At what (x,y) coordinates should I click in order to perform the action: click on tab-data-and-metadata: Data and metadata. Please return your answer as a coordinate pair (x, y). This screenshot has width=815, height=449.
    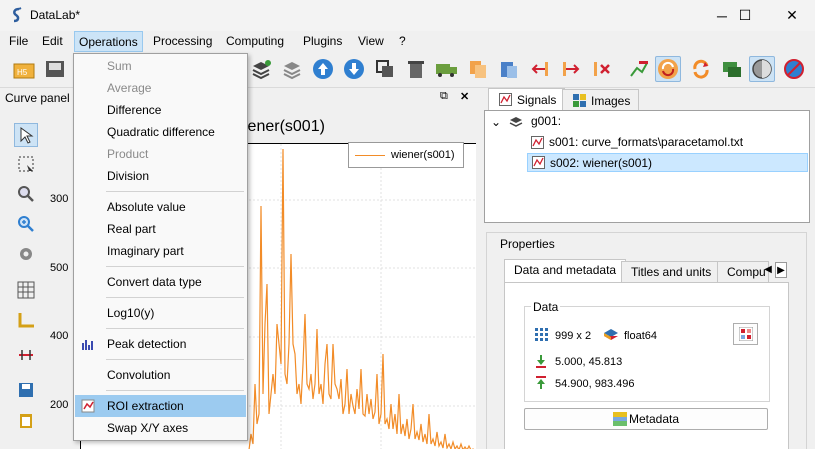
    Looking at the image, I should click on (565, 271).